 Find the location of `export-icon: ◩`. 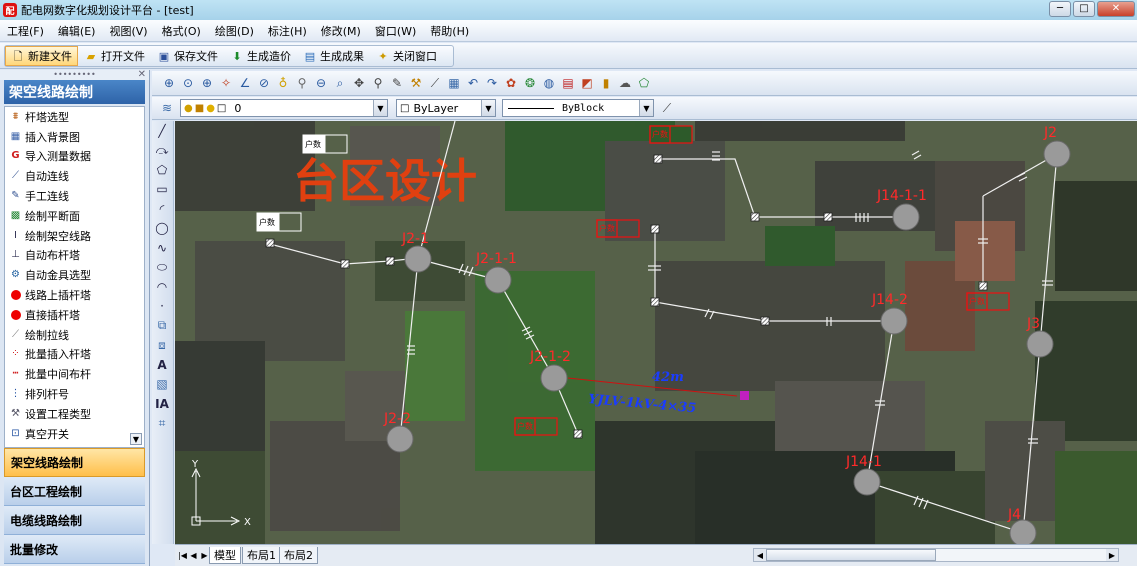

export-icon: ◩ is located at coordinates (587, 83).